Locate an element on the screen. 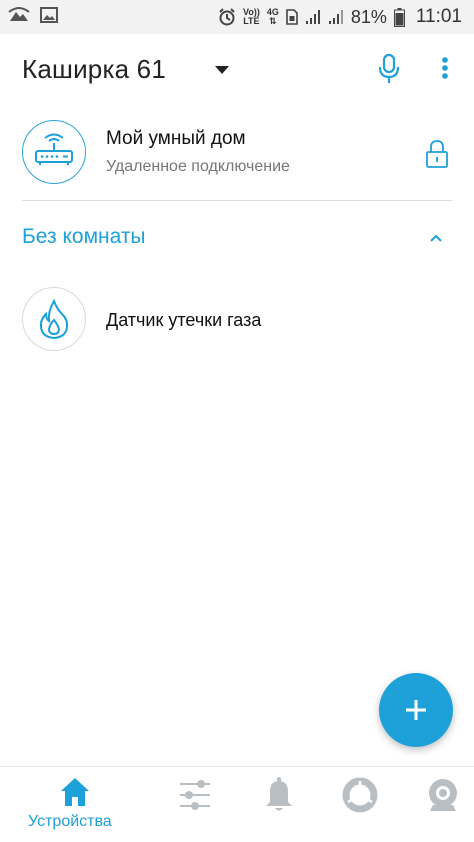 The width and height of the screenshot is (474, 842). home-selector-title: Каширка 61 is located at coordinates (94, 69).